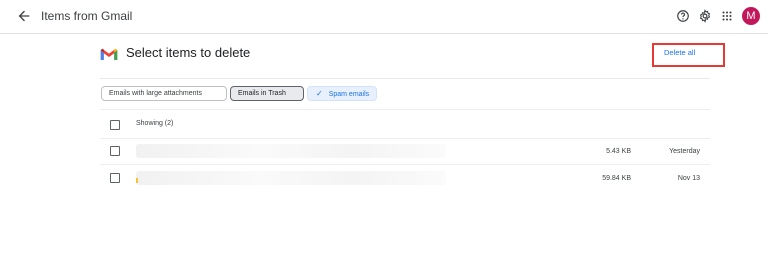  Describe the element at coordinates (705, 16) in the screenshot. I see `settings-gear-icon` at that location.